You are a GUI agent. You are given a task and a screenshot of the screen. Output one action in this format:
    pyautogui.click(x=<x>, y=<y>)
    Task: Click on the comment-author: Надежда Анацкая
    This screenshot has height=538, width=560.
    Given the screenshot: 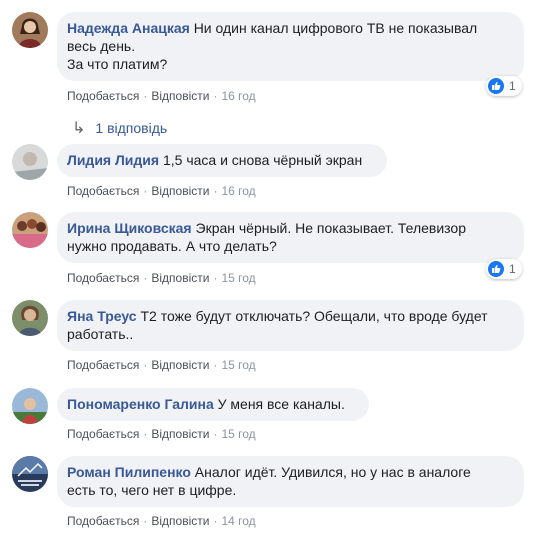 What is the action you would take?
    pyautogui.click(x=128, y=28)
    